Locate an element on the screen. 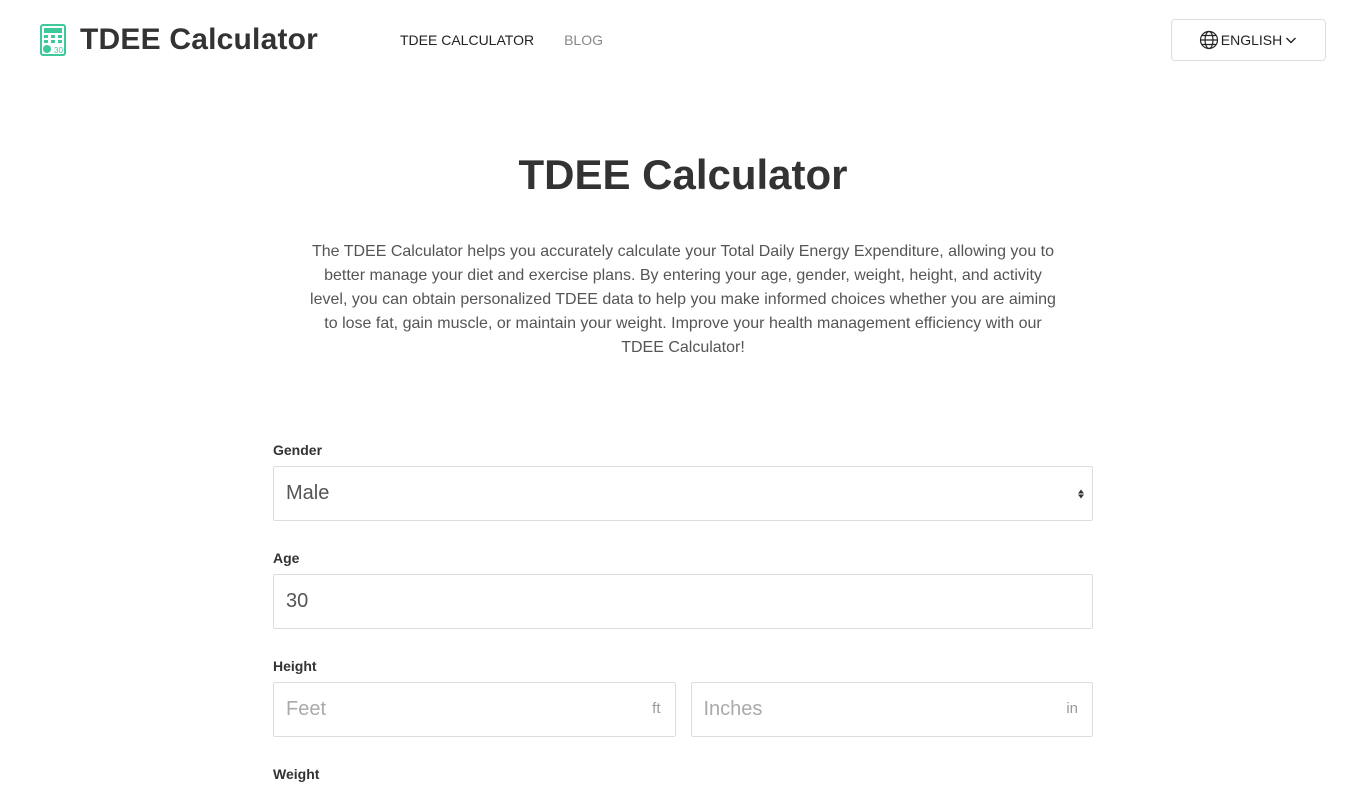 This screenshot has width=1366, height=811. weight-field: Weight is located at coordinates (683, 774).